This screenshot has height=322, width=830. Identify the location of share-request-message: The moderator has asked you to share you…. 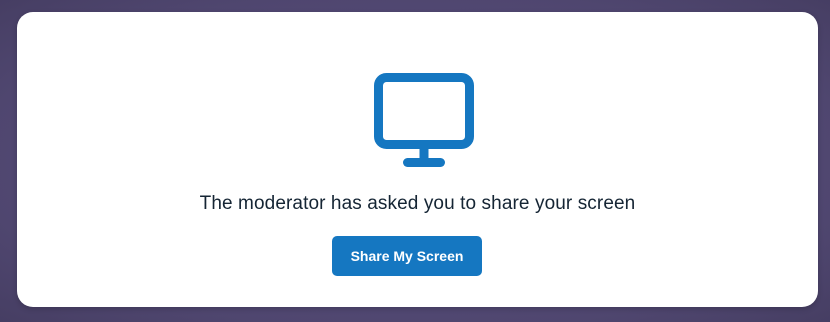
(417, 203).